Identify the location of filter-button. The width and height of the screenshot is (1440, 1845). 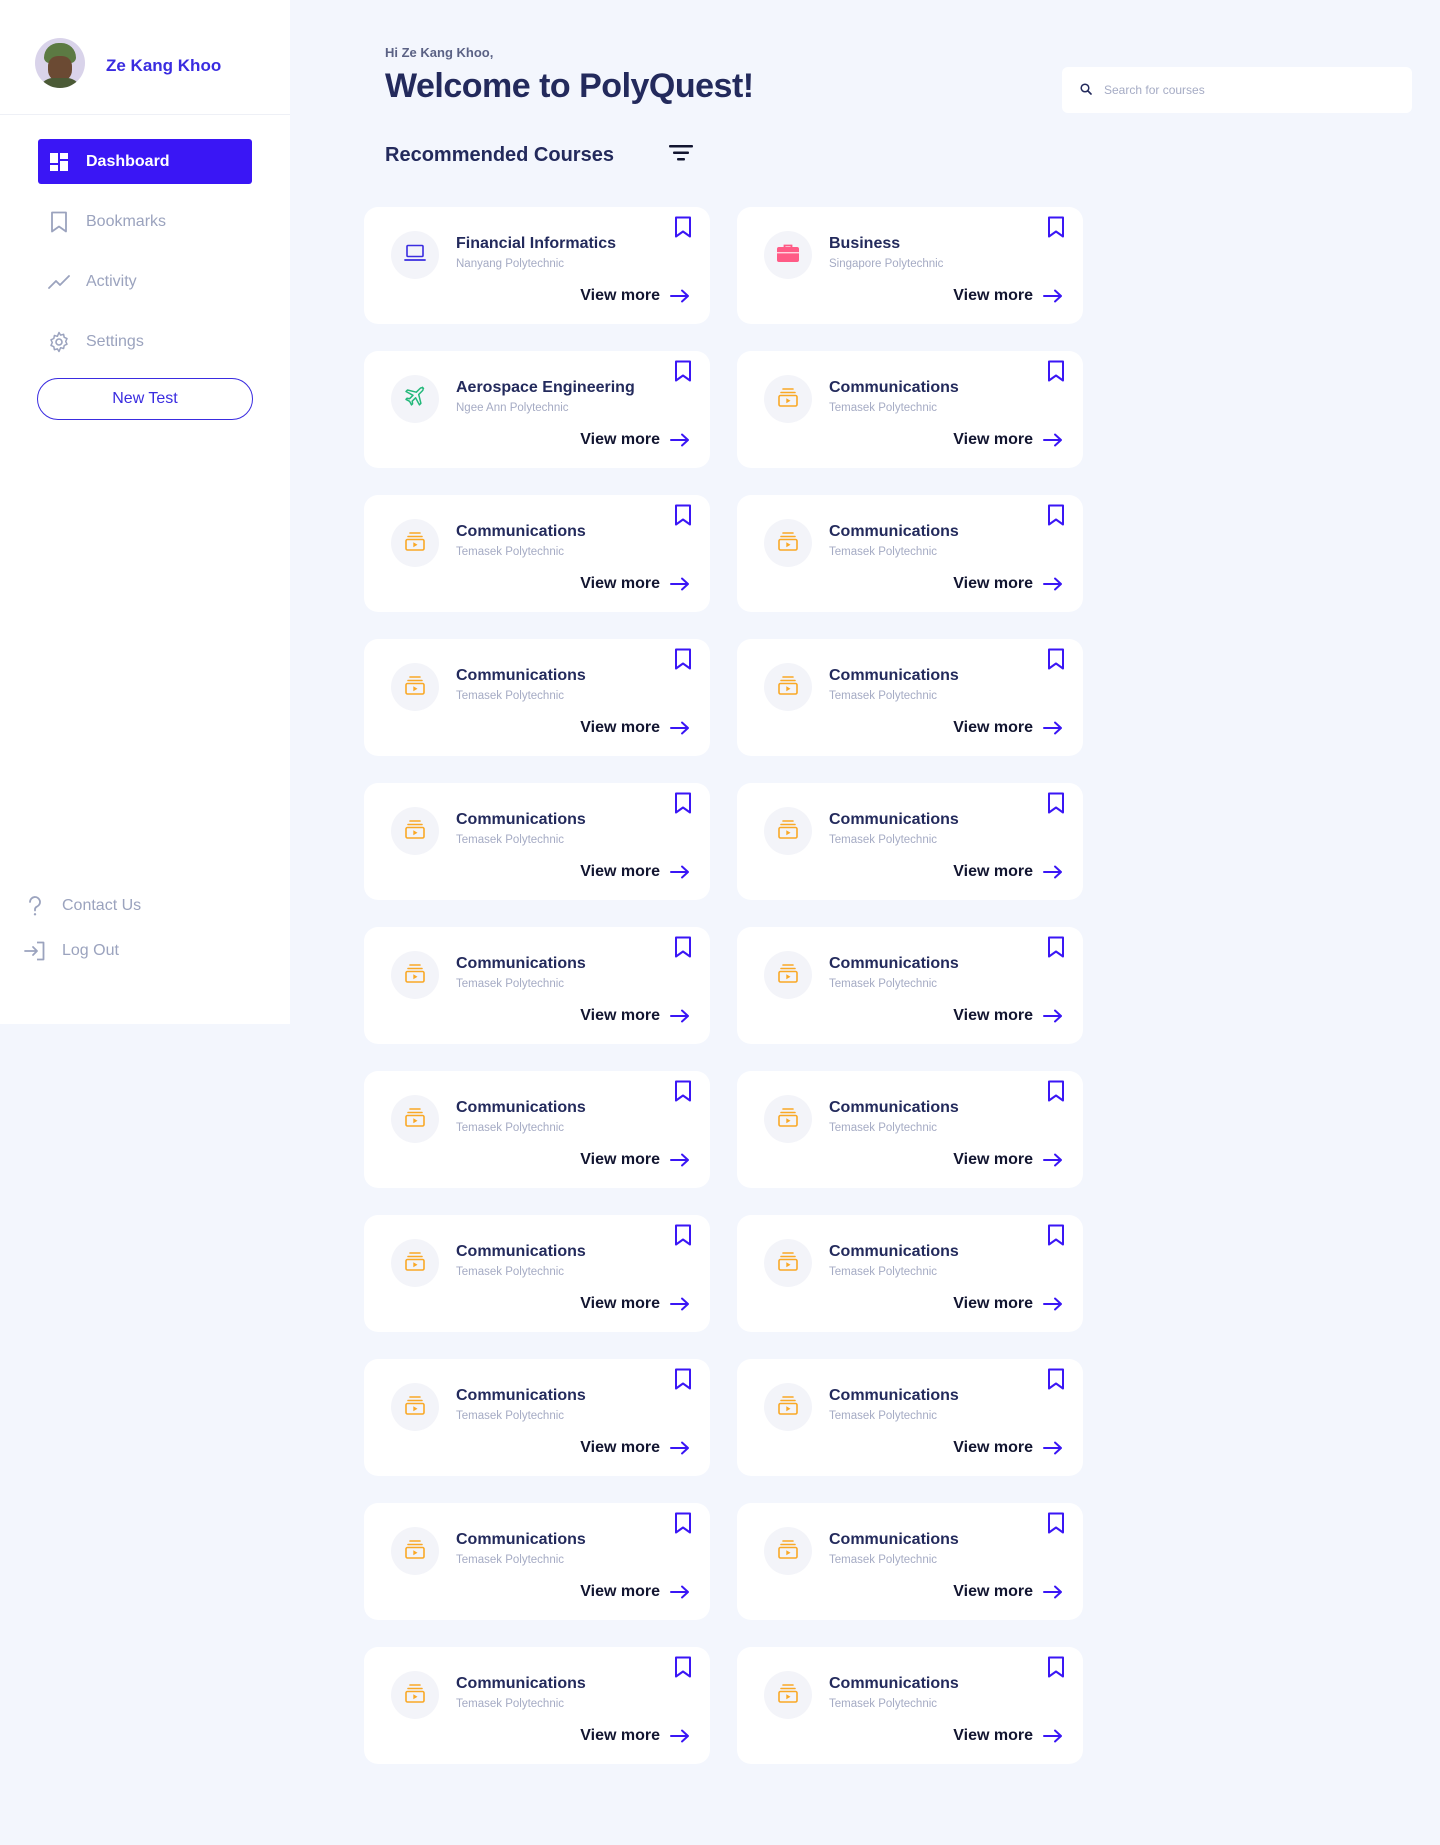
(681, 155).